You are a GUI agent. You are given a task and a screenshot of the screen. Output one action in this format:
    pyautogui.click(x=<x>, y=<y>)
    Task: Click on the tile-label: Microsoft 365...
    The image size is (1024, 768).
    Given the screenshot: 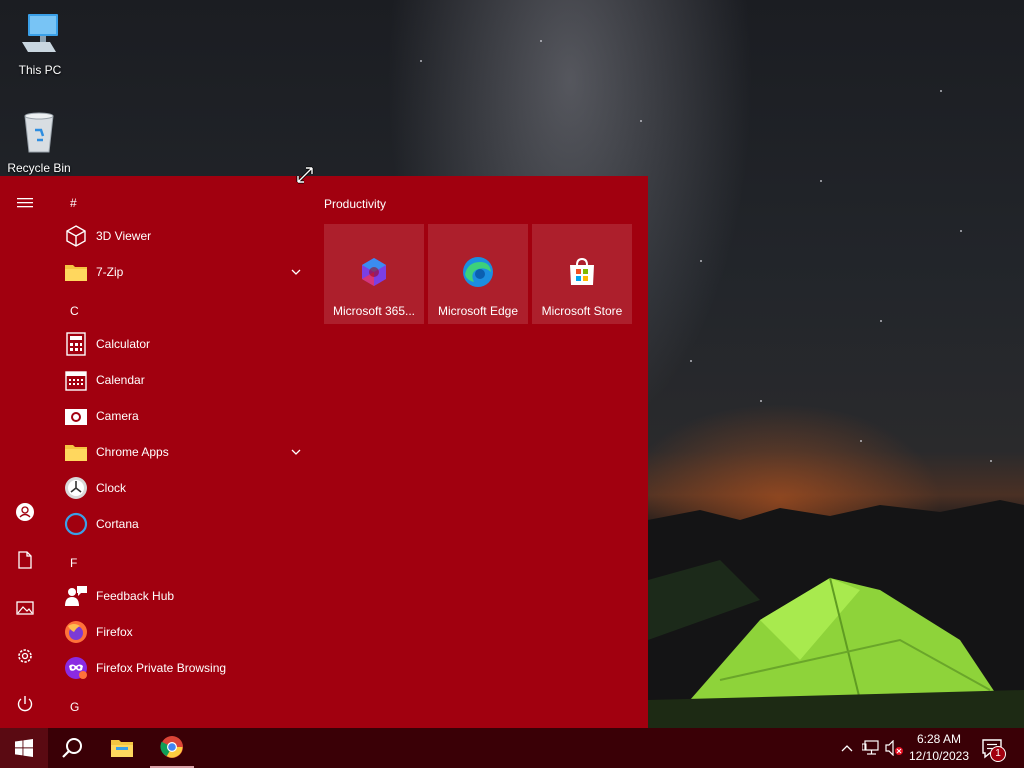 What is the action you would take?
    pyautogui.click(x=374, y=311)
    